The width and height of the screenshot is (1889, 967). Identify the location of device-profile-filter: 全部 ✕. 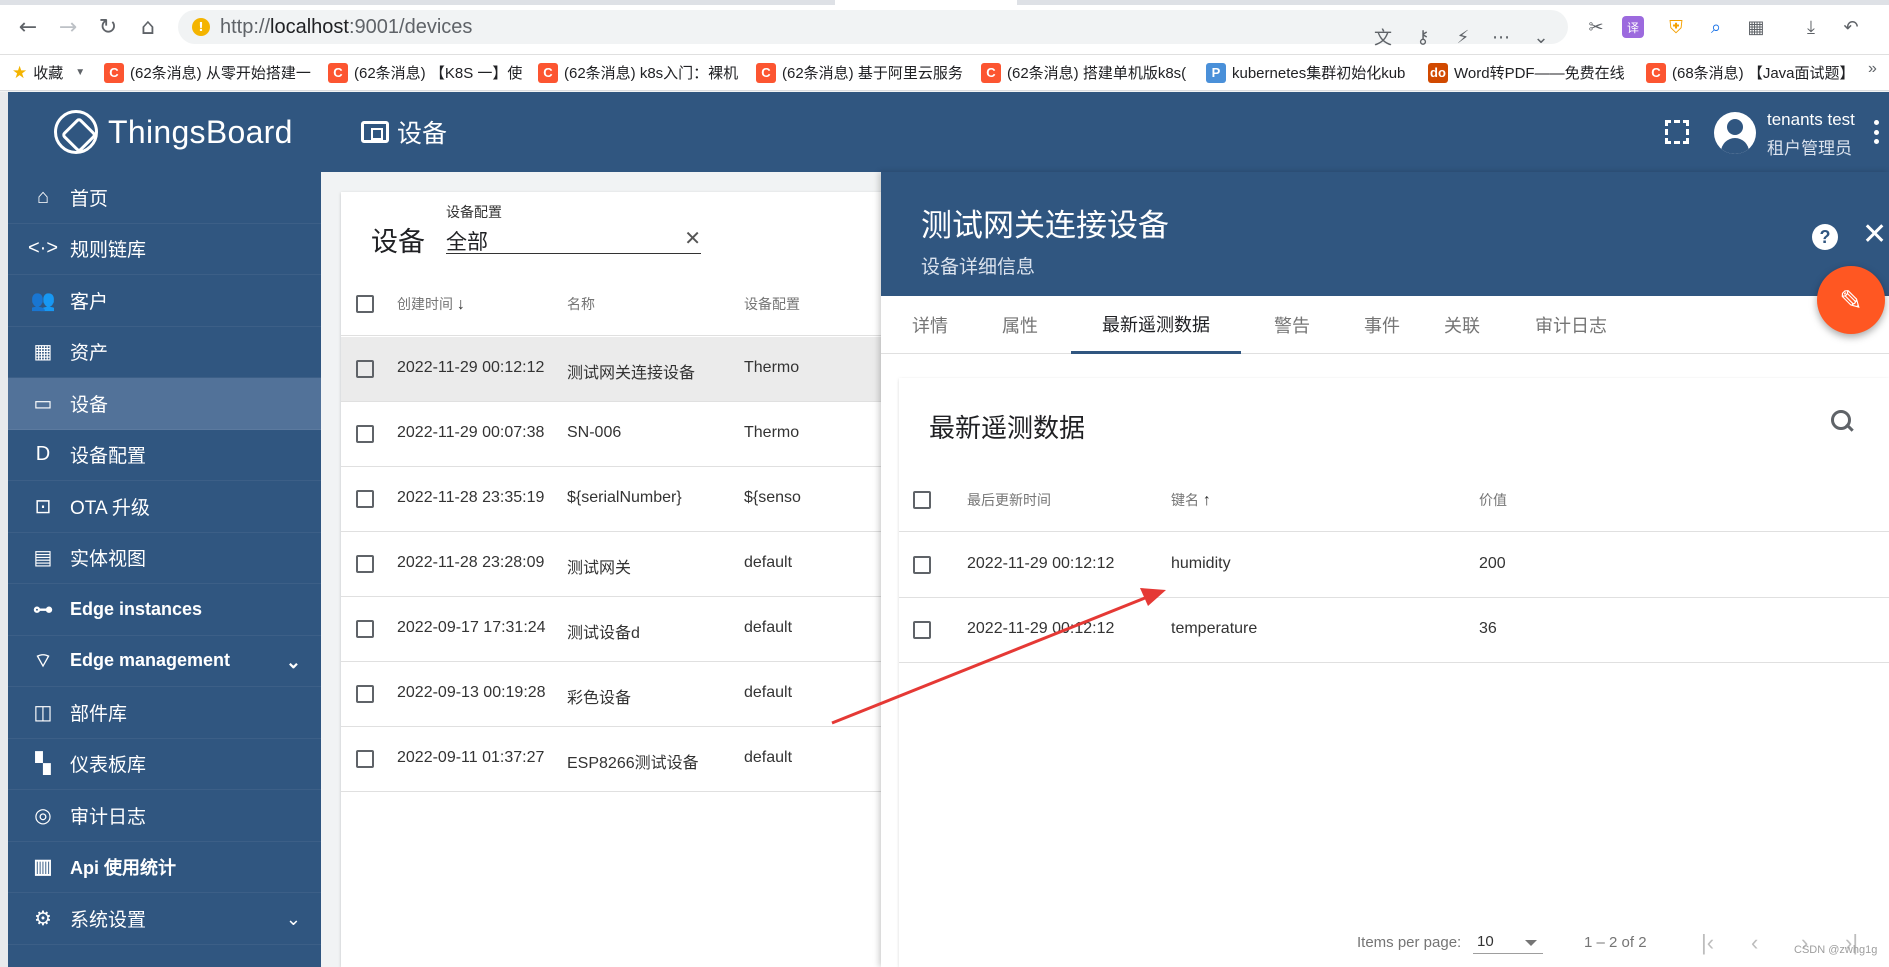
(573, 239).